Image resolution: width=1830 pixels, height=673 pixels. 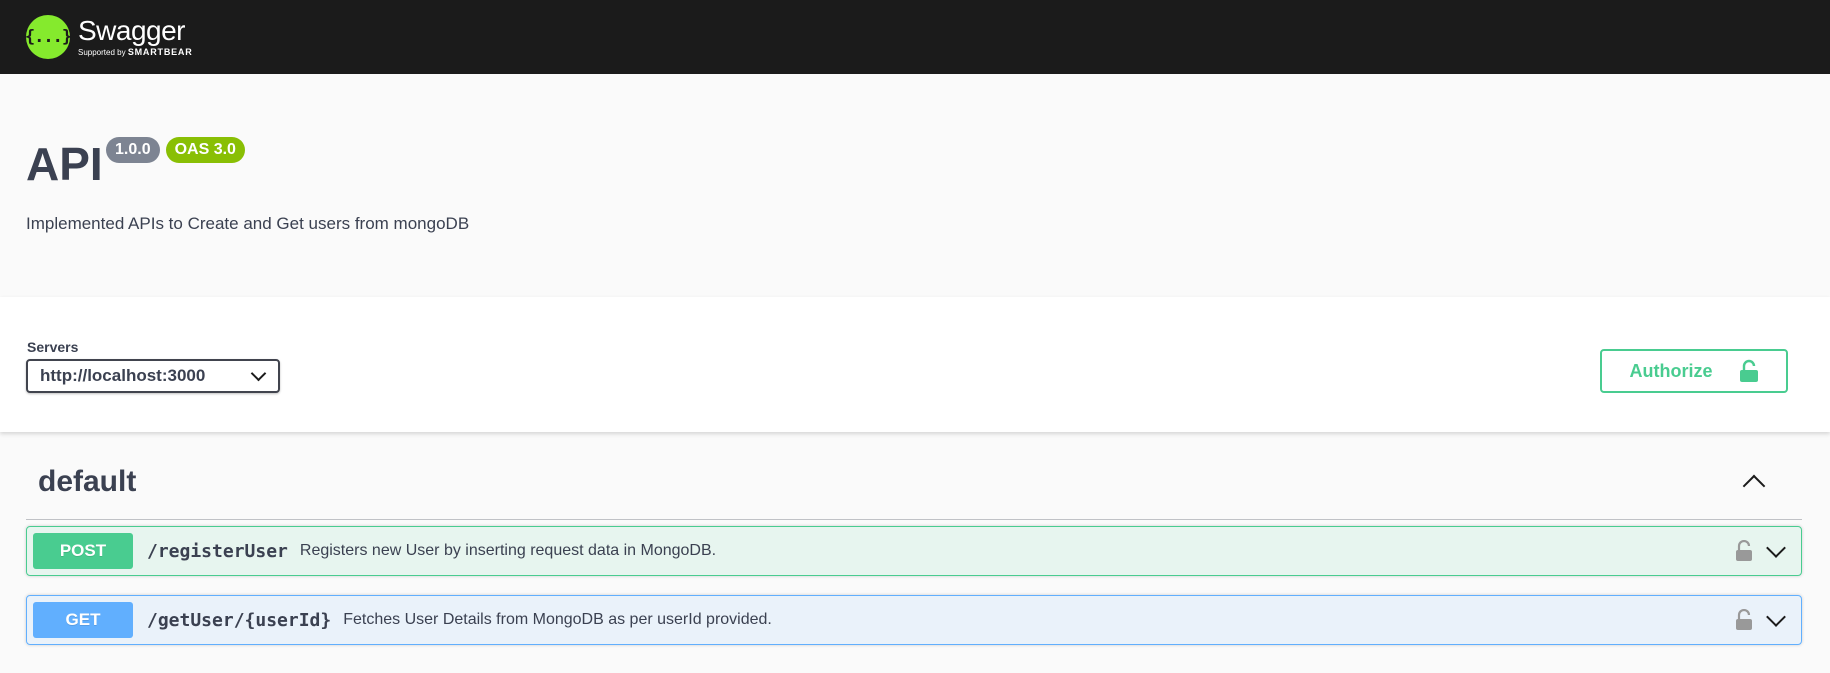 I want to click on tag-header: default, so click(x=914, y=476).